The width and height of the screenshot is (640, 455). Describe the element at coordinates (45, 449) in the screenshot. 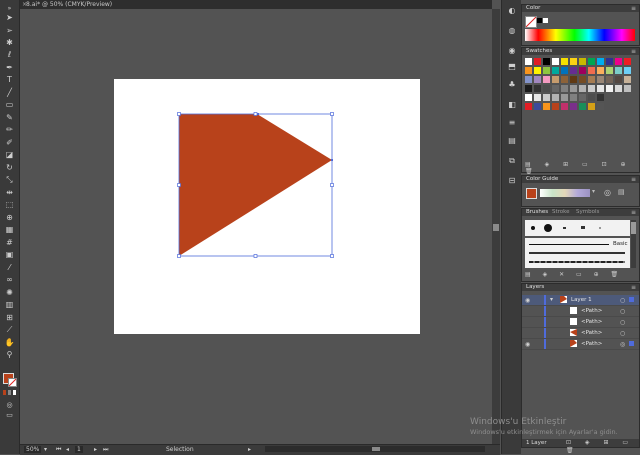

I see `zoom-dropdown-icon: ▾` at that location.